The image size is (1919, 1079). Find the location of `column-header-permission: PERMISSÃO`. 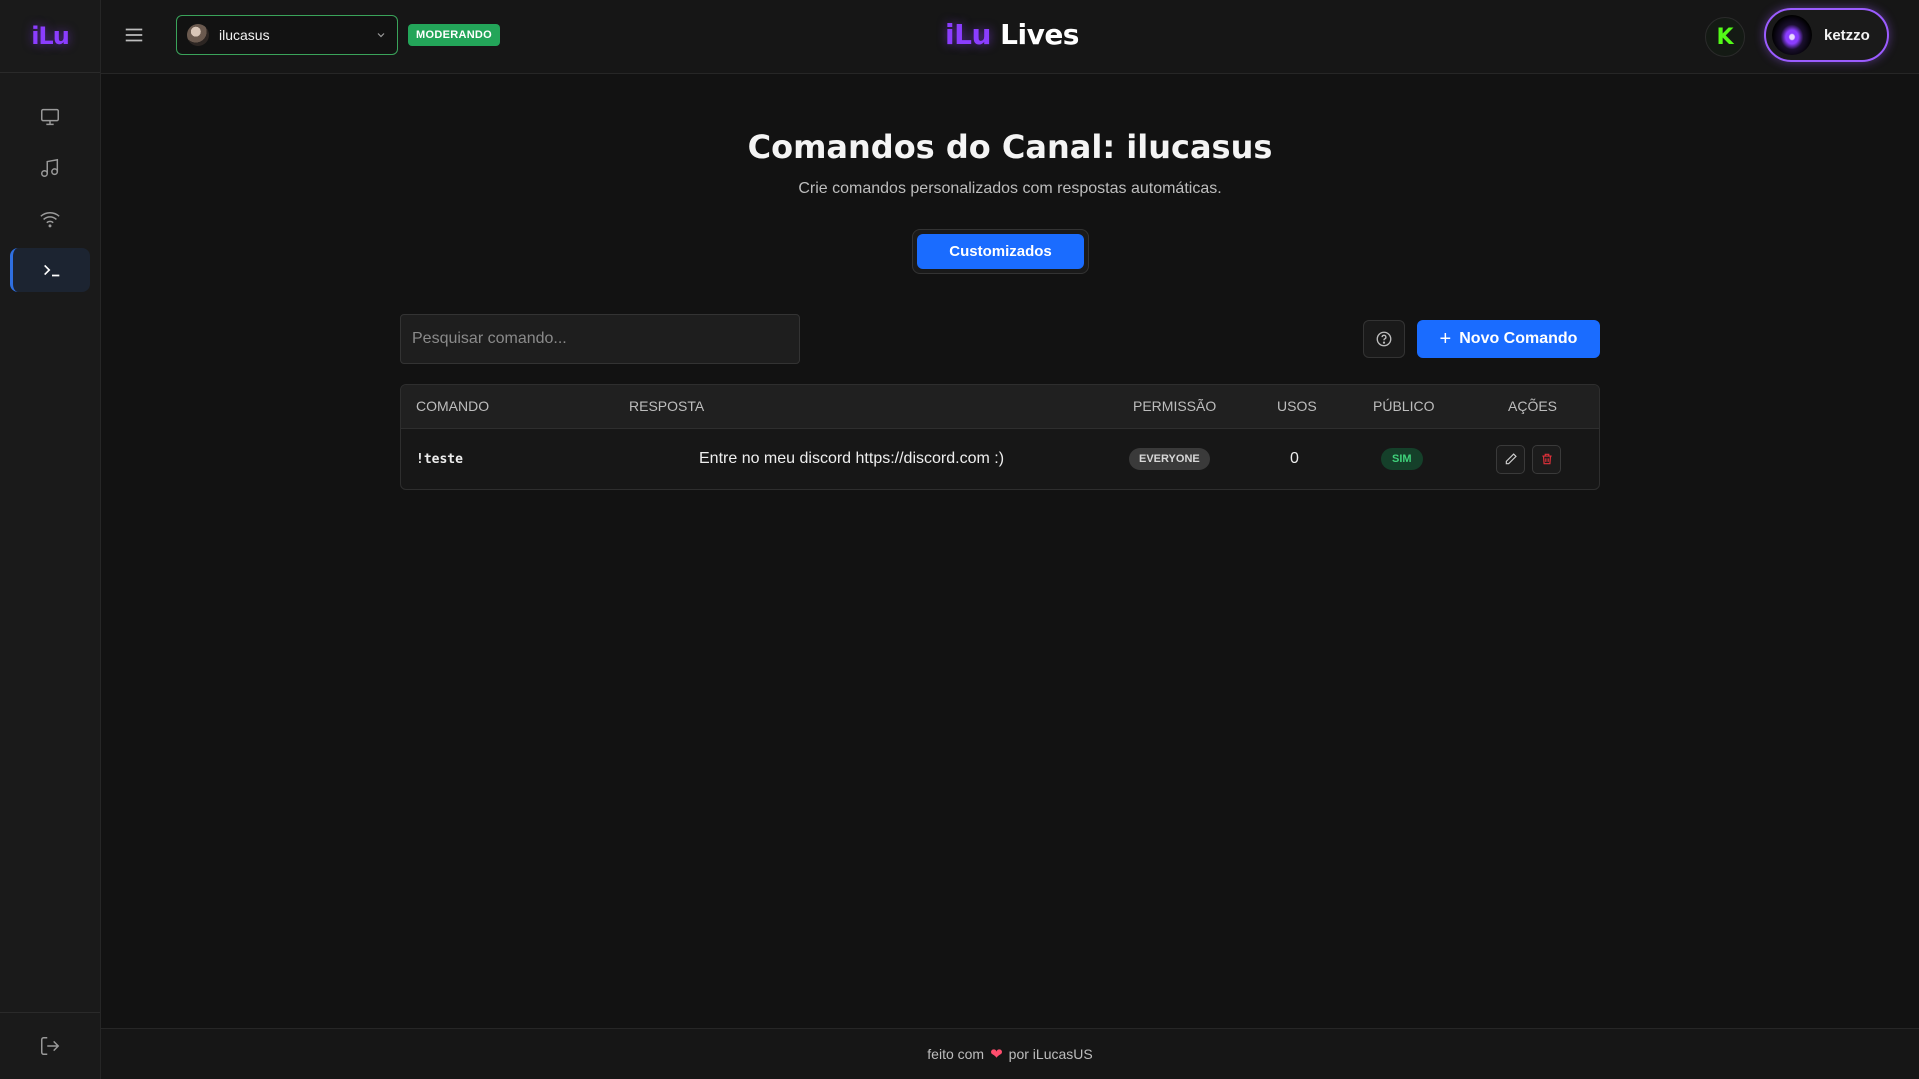

column-header-permission: PERMISSÃO is located at coordinates (1175, 406).